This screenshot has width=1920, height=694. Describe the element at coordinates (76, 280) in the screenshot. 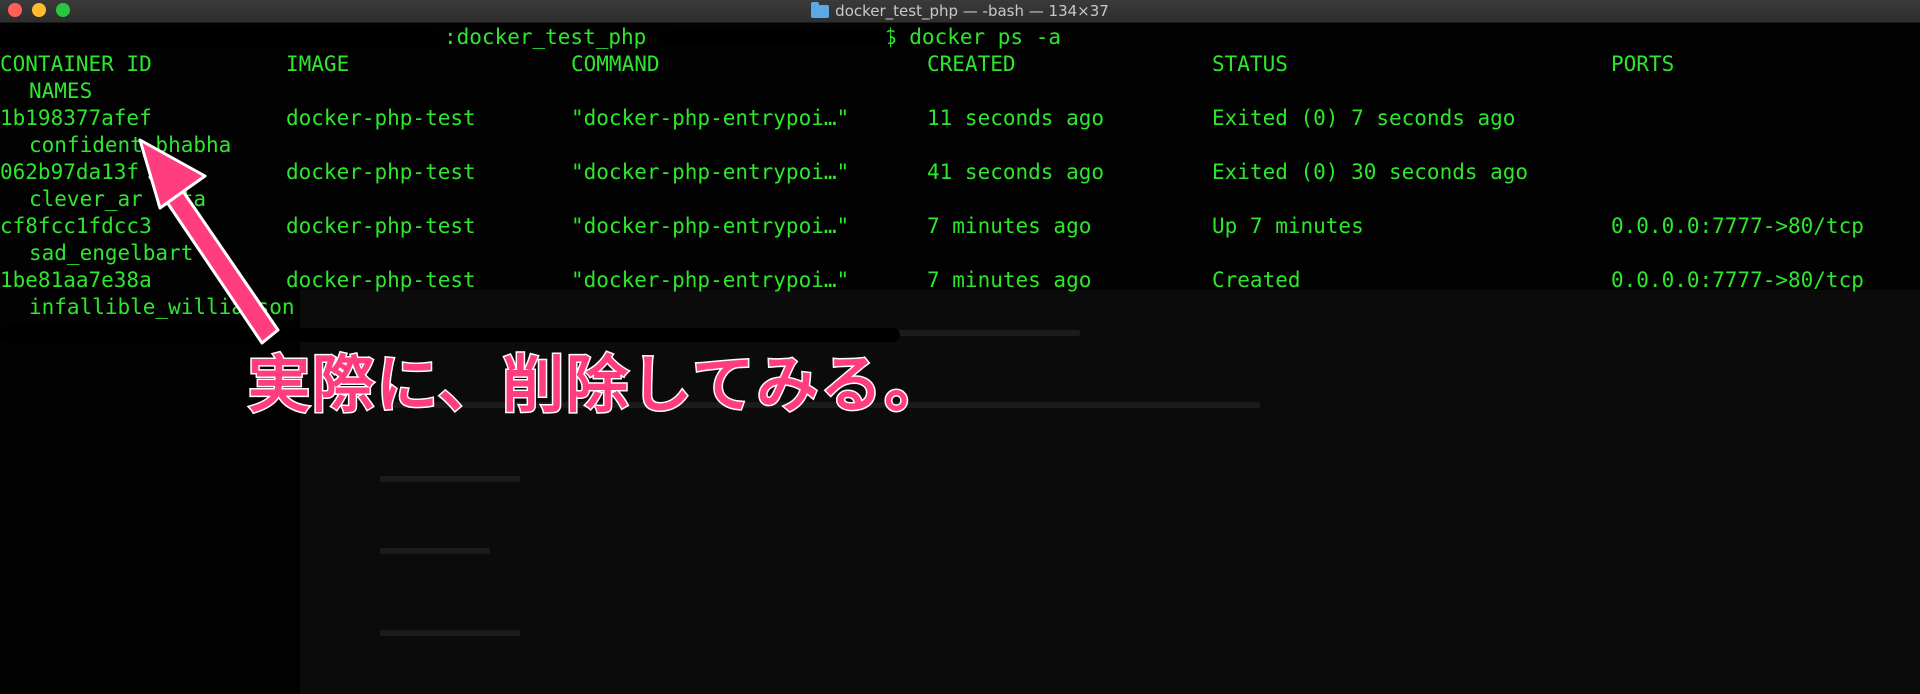

I see `container-id-cell: 1be81aa7e38a` at that location.